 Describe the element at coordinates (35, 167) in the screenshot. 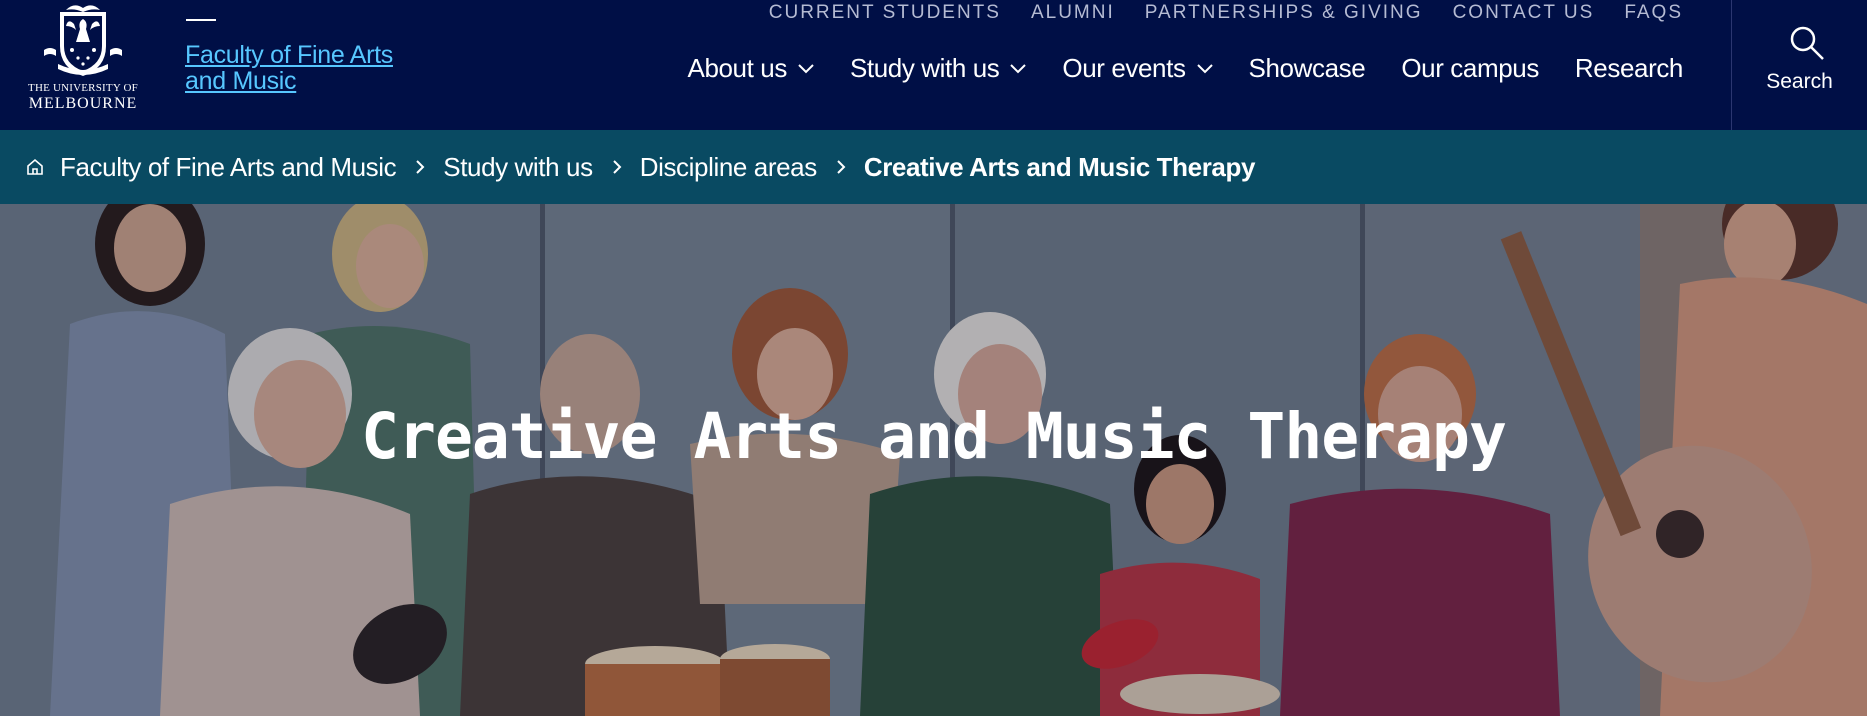

I see `home-icon` at that location.